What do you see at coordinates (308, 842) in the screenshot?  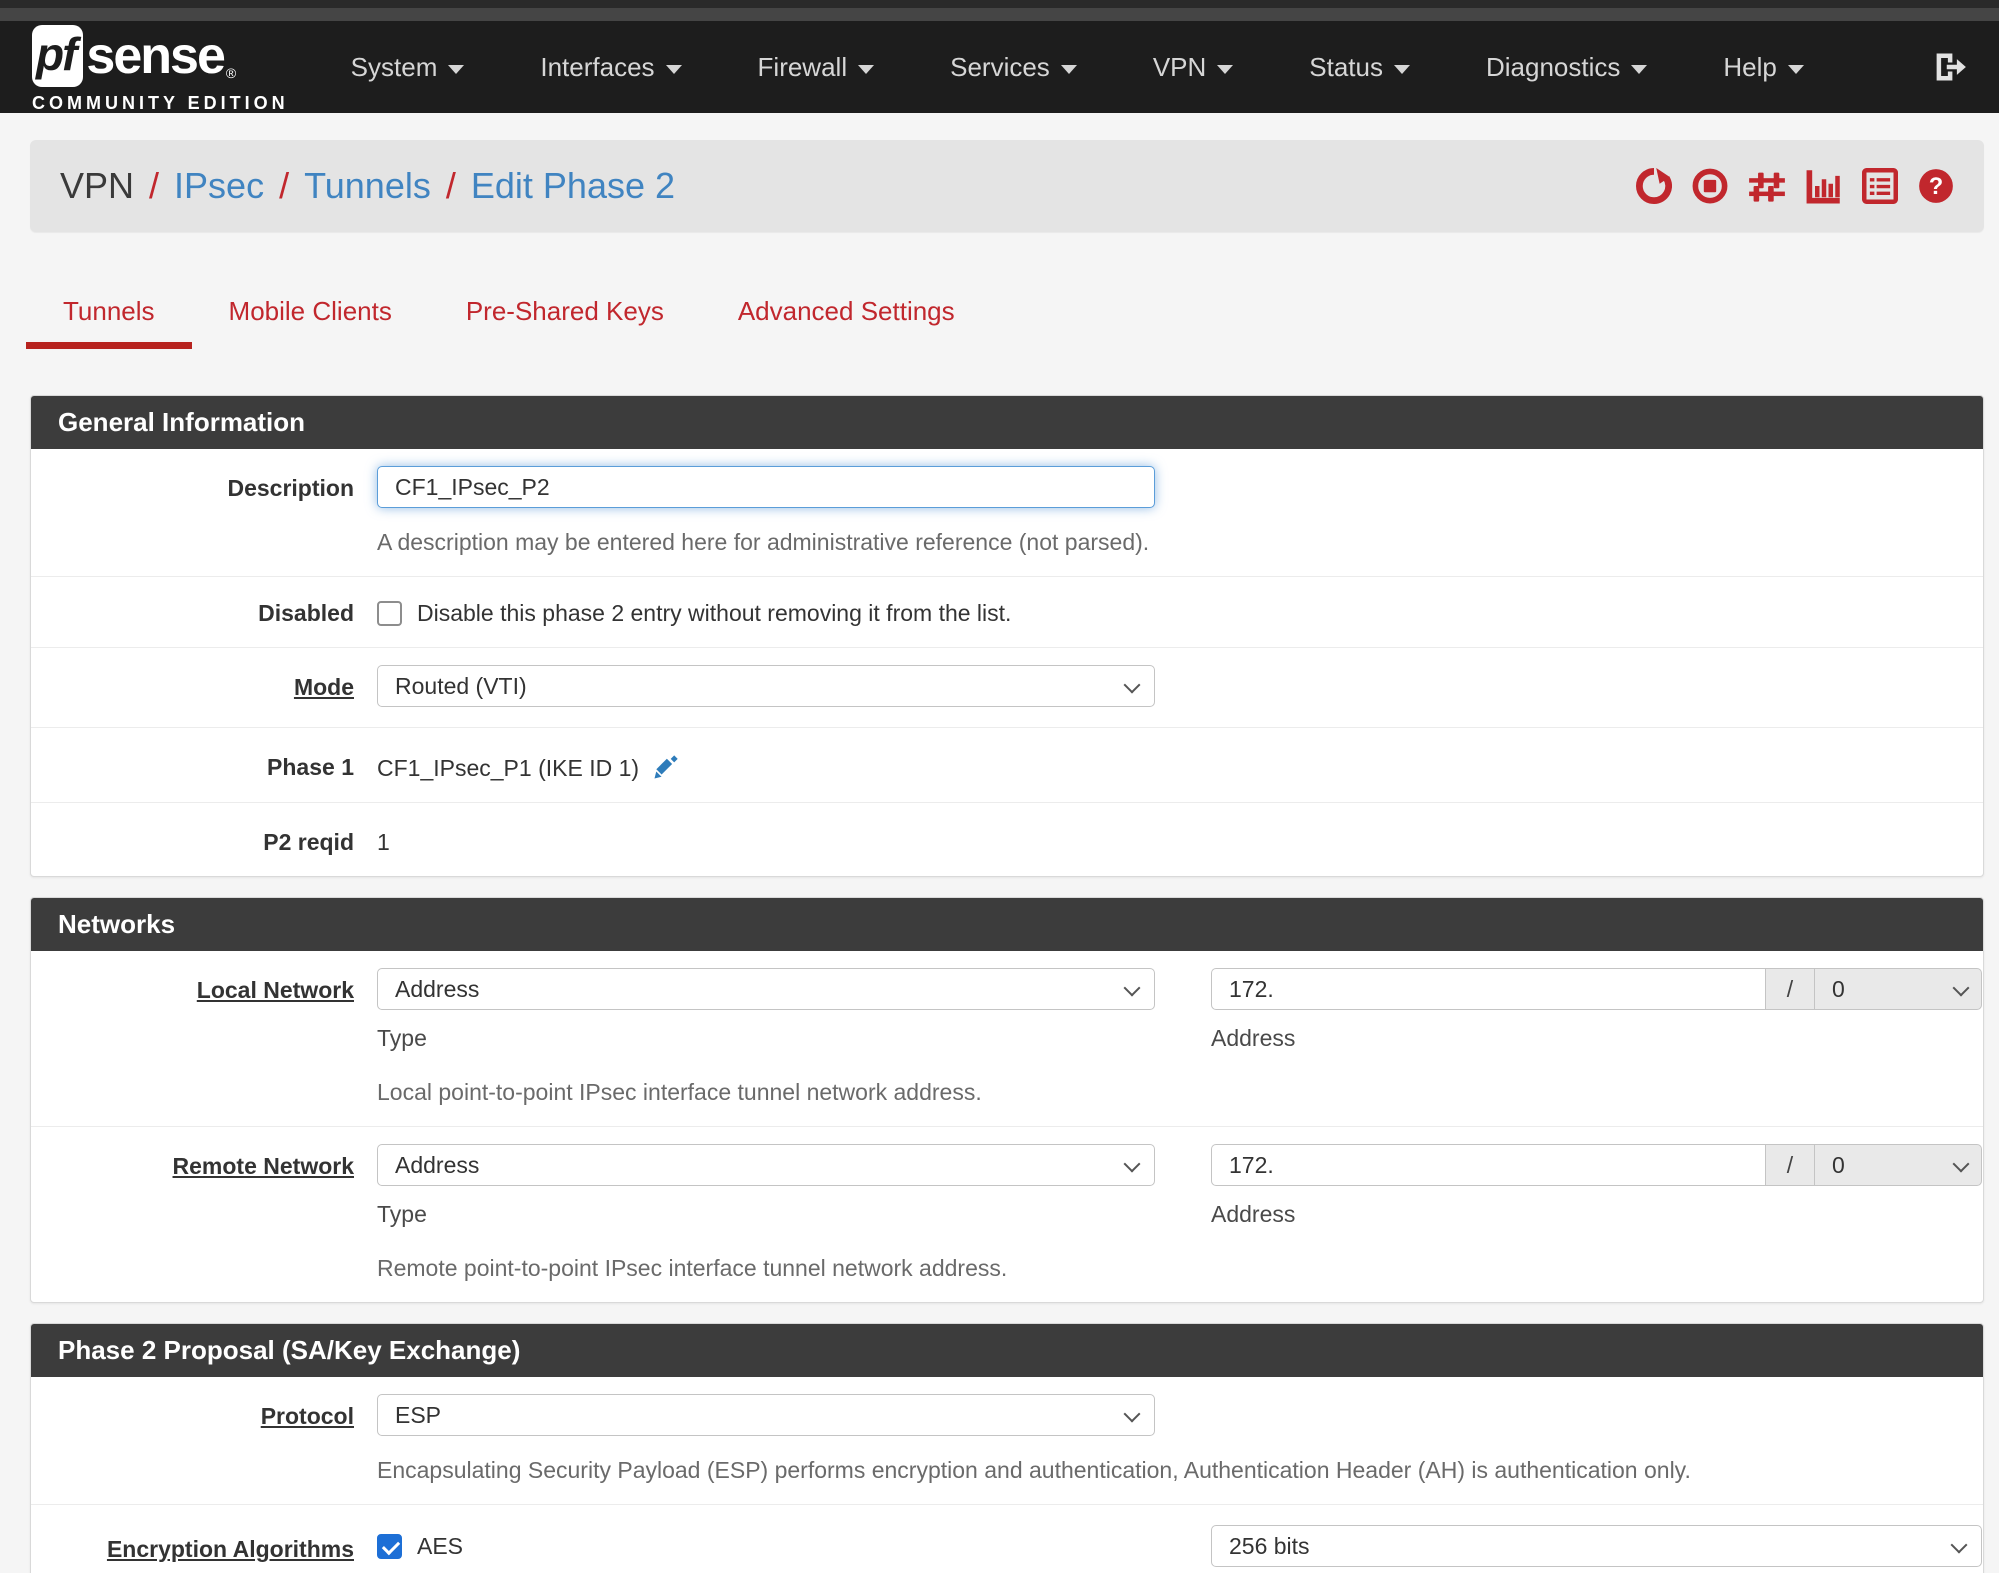 I see `p2-reqid-label: P2 reqid` at bounding box center [308, 842].